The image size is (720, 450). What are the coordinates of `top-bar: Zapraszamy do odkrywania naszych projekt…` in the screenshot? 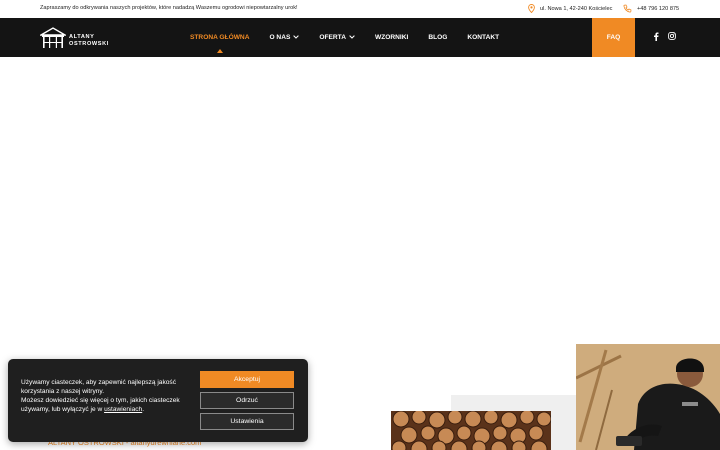 It's located at (360, 9).